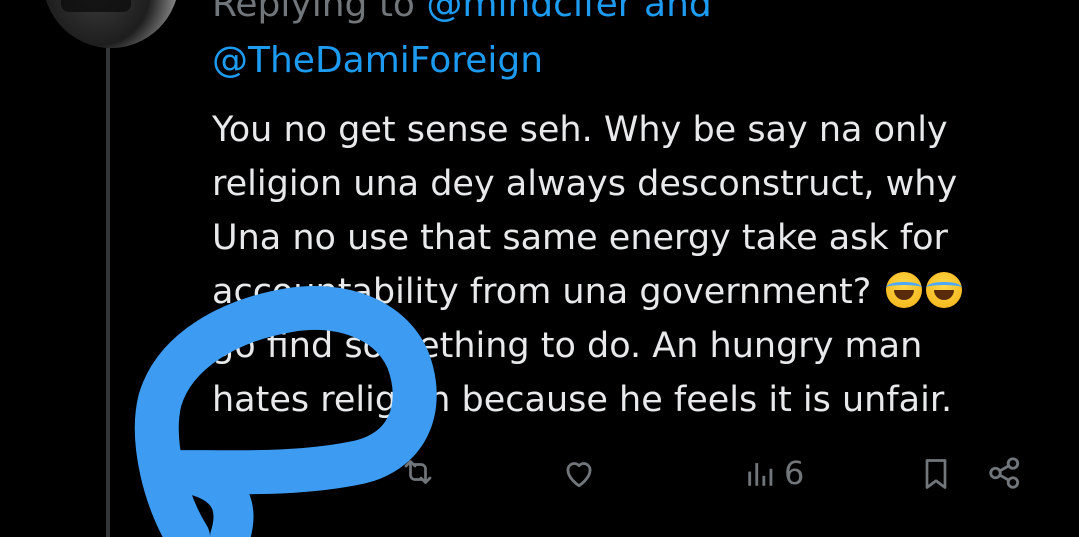  I want to click on tweet-line: go find something to do. An hungry man, so click(567, 346).